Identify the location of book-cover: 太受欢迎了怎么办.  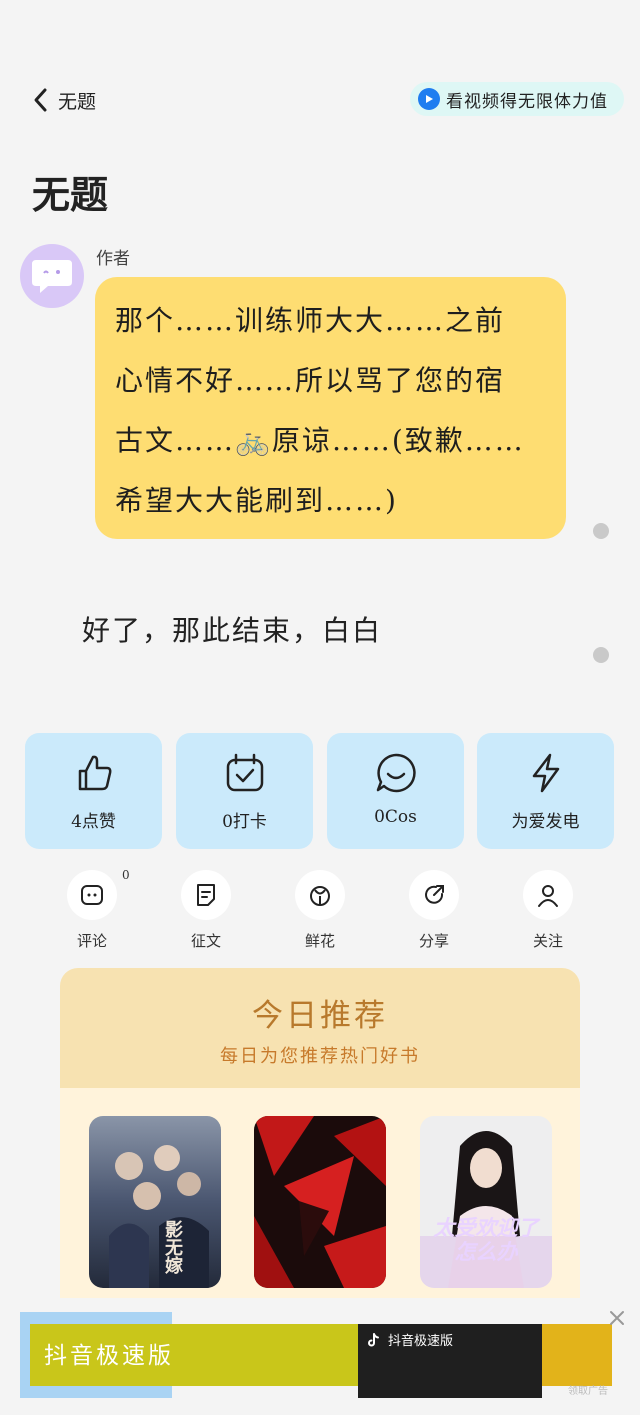
(486, 1202).